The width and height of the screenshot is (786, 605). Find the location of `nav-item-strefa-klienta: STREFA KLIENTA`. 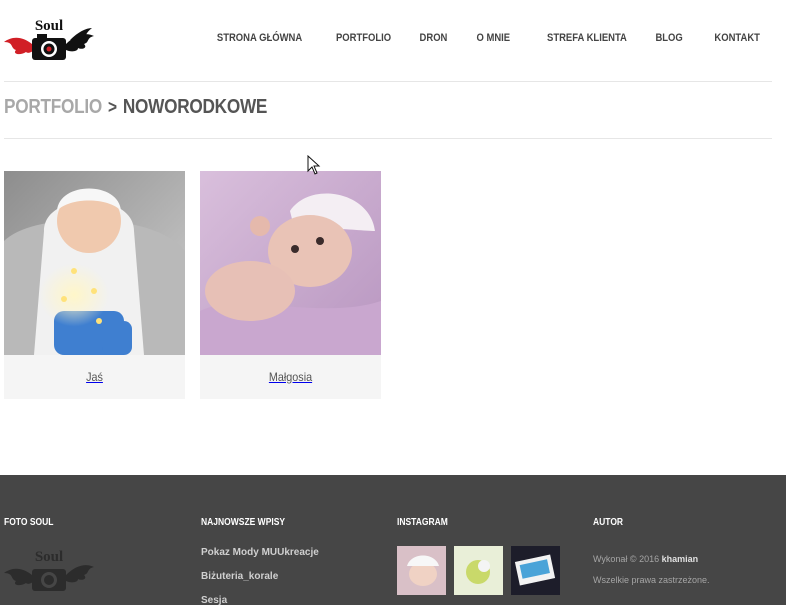

nav-item-strefa-klienta: STREFA KLIENTA is located at coordinates (587, 38).